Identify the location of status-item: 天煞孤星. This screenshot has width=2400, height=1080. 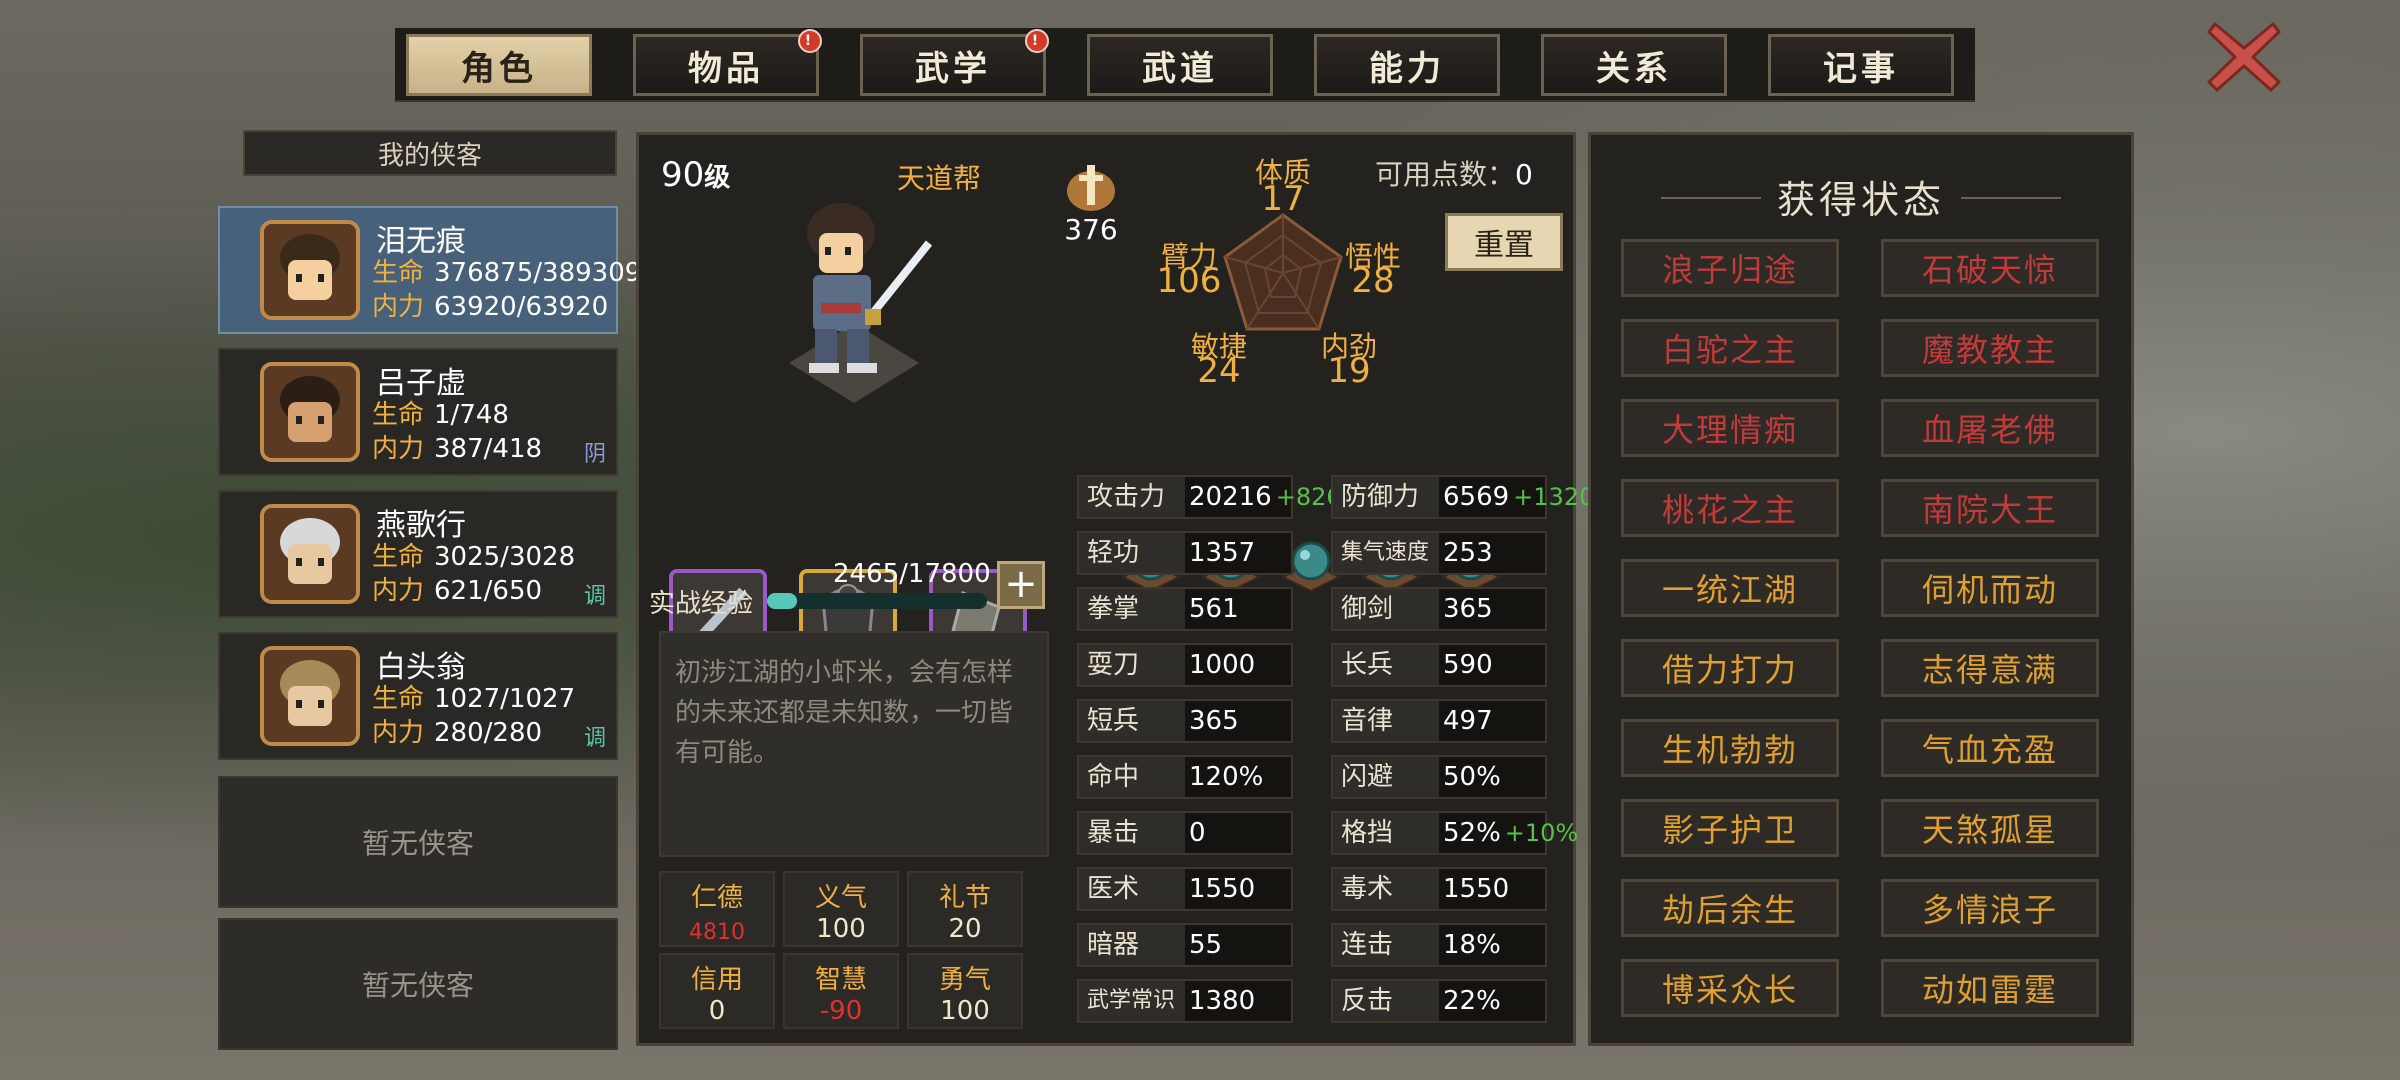
(1990, 828).